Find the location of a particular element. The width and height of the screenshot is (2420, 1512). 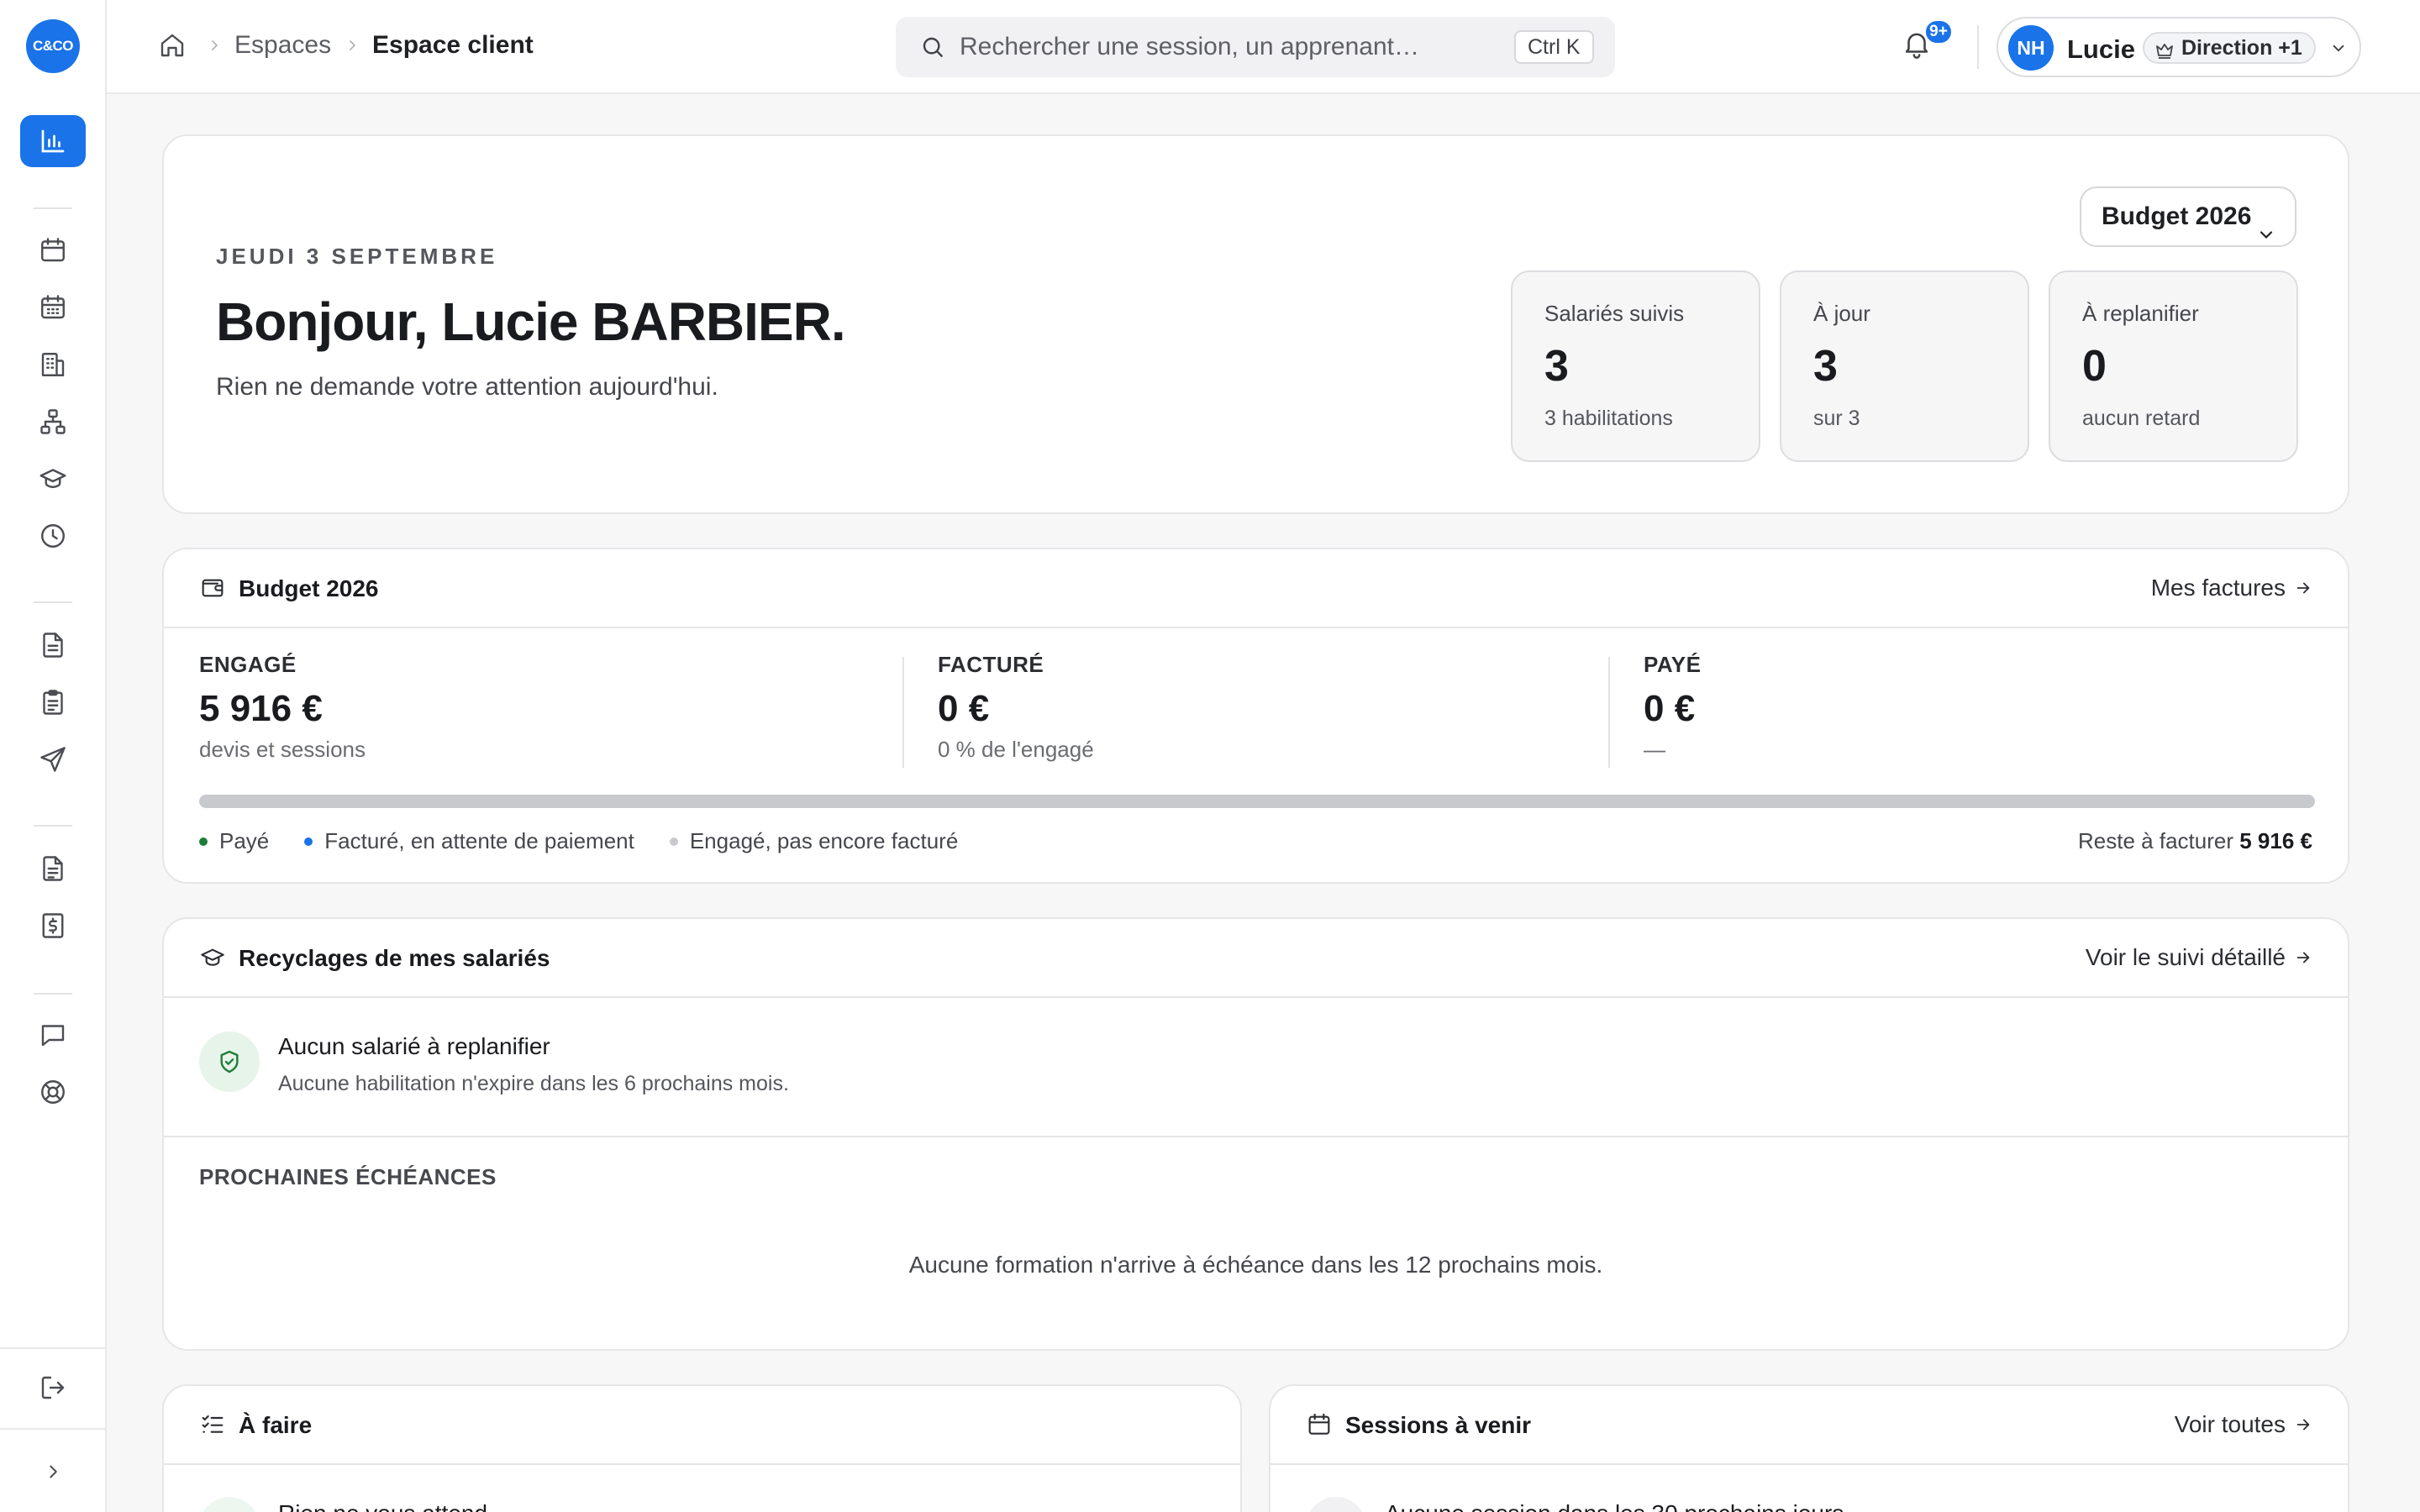

chevron-down-icon is located at coordinates (2338, 48).